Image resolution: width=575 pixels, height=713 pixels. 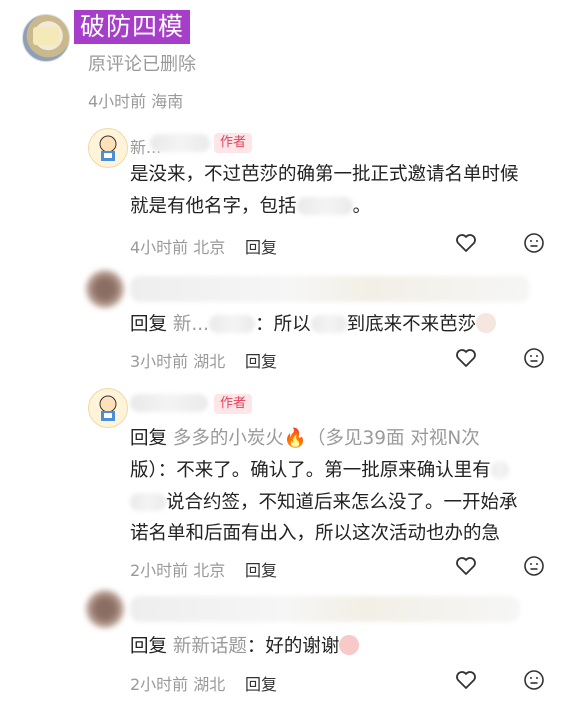 What do you see at coordinates (315, 533) in the screenshot?
I see `reply-text-line: 诺名单和后面有出入，所以这次活动也办的急` at bounding box center [315, 533].